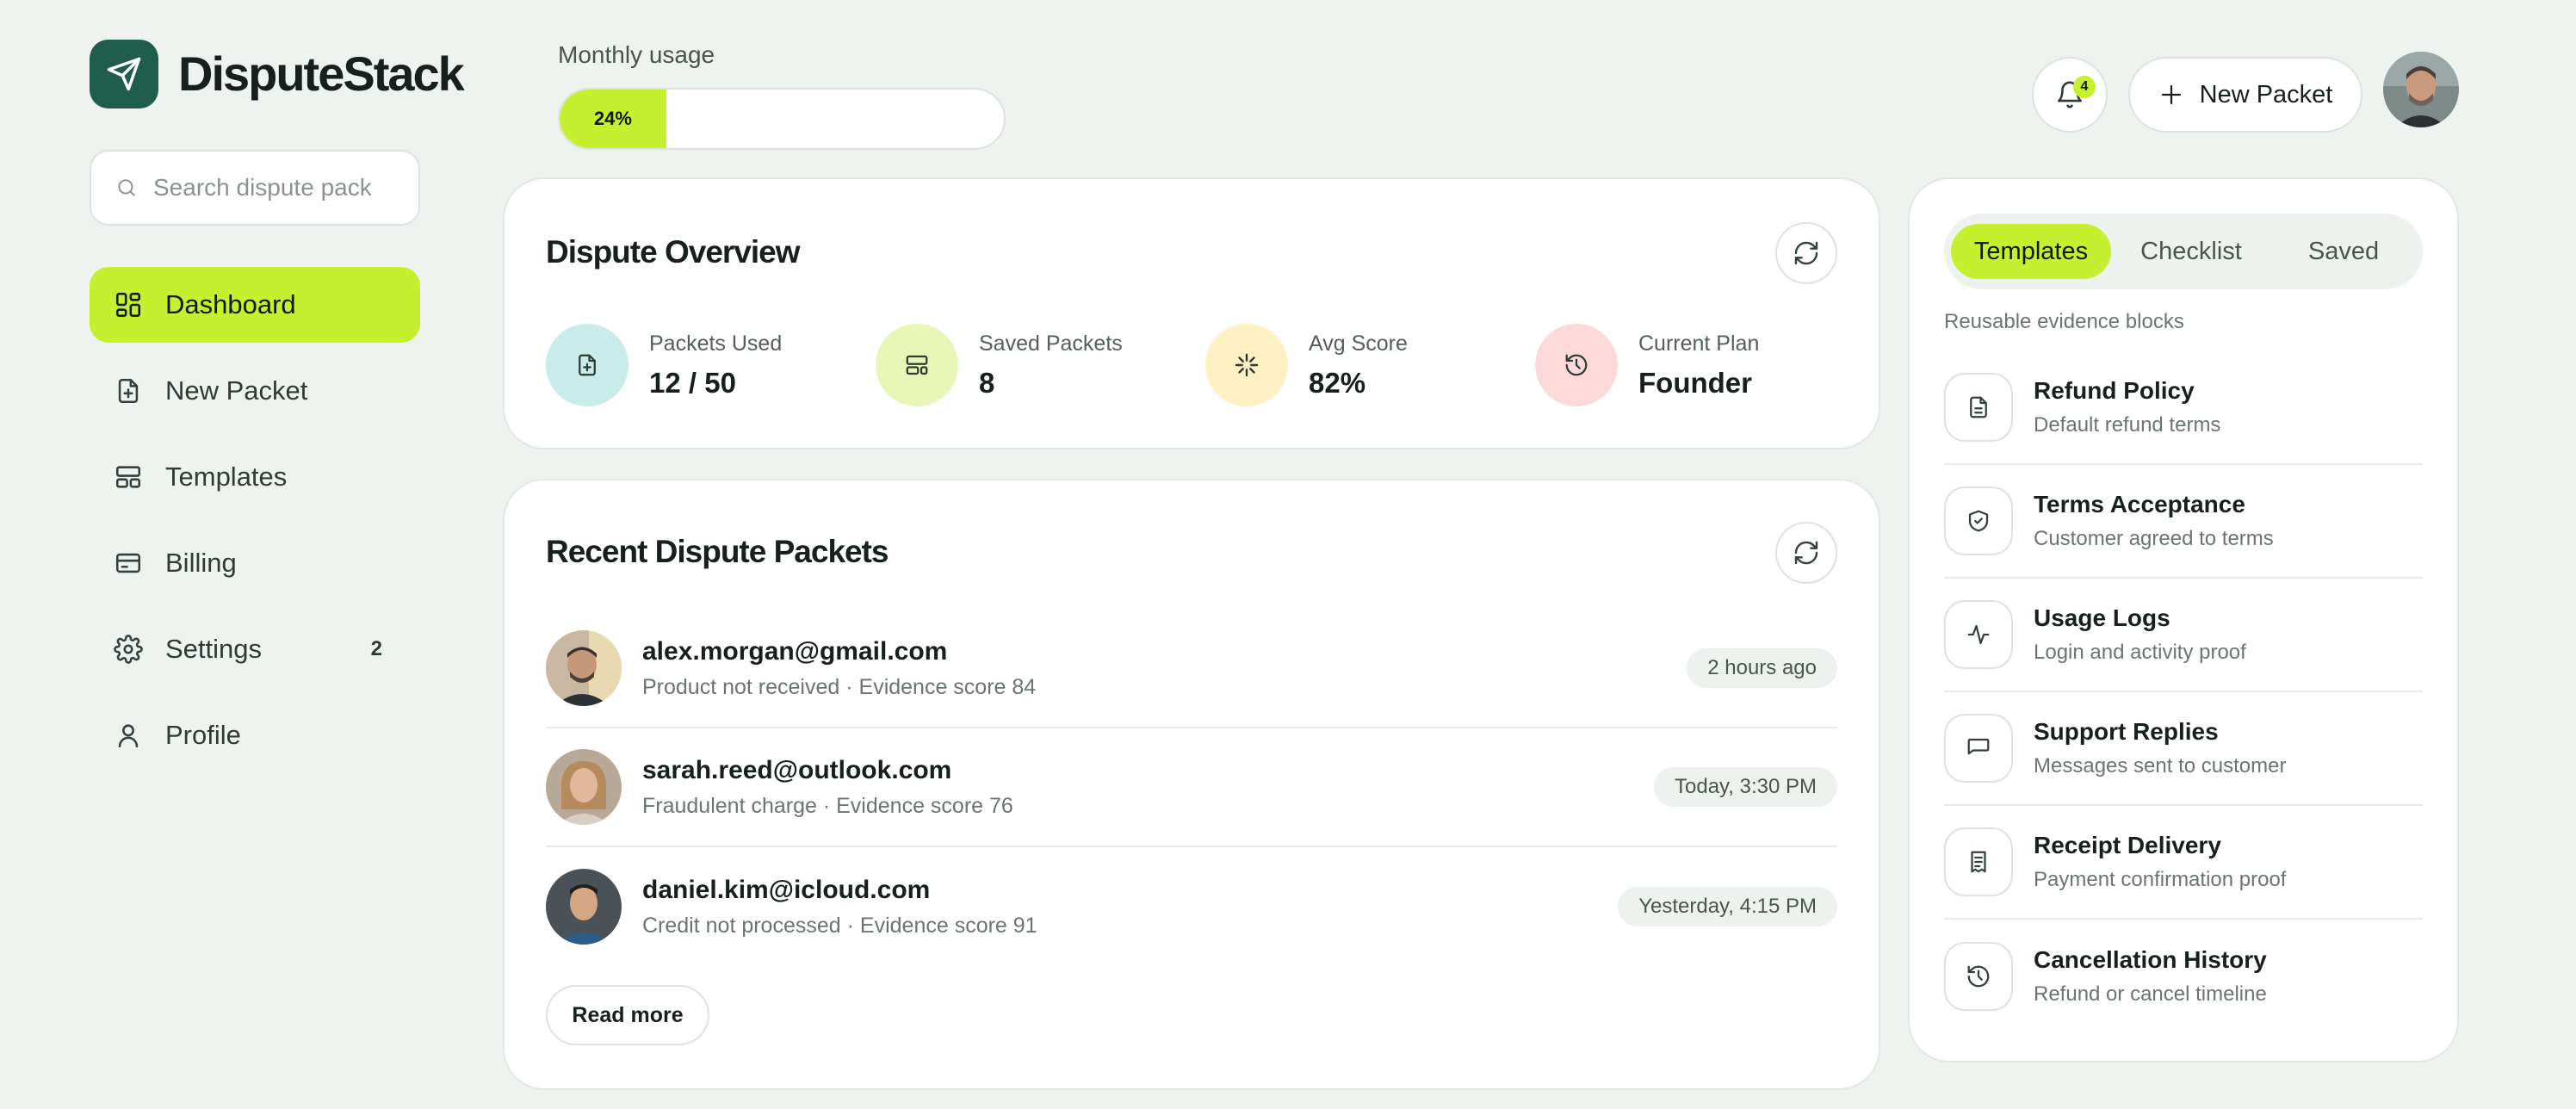  What do you see at coordinates (636, 54) in the screenshot?
I see `usage-label: Monthly usage` at bounding box center [636, 54].